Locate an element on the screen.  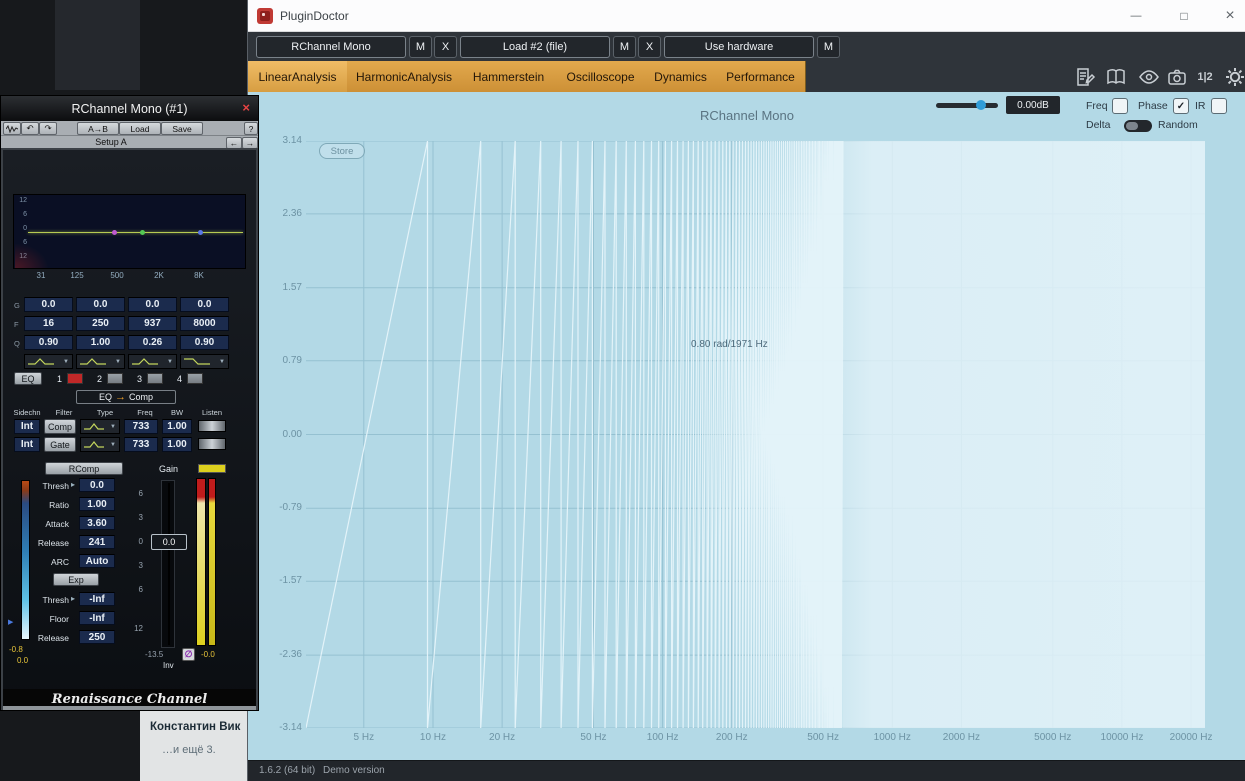
close-button: × is located at coordinates (1230, 16).